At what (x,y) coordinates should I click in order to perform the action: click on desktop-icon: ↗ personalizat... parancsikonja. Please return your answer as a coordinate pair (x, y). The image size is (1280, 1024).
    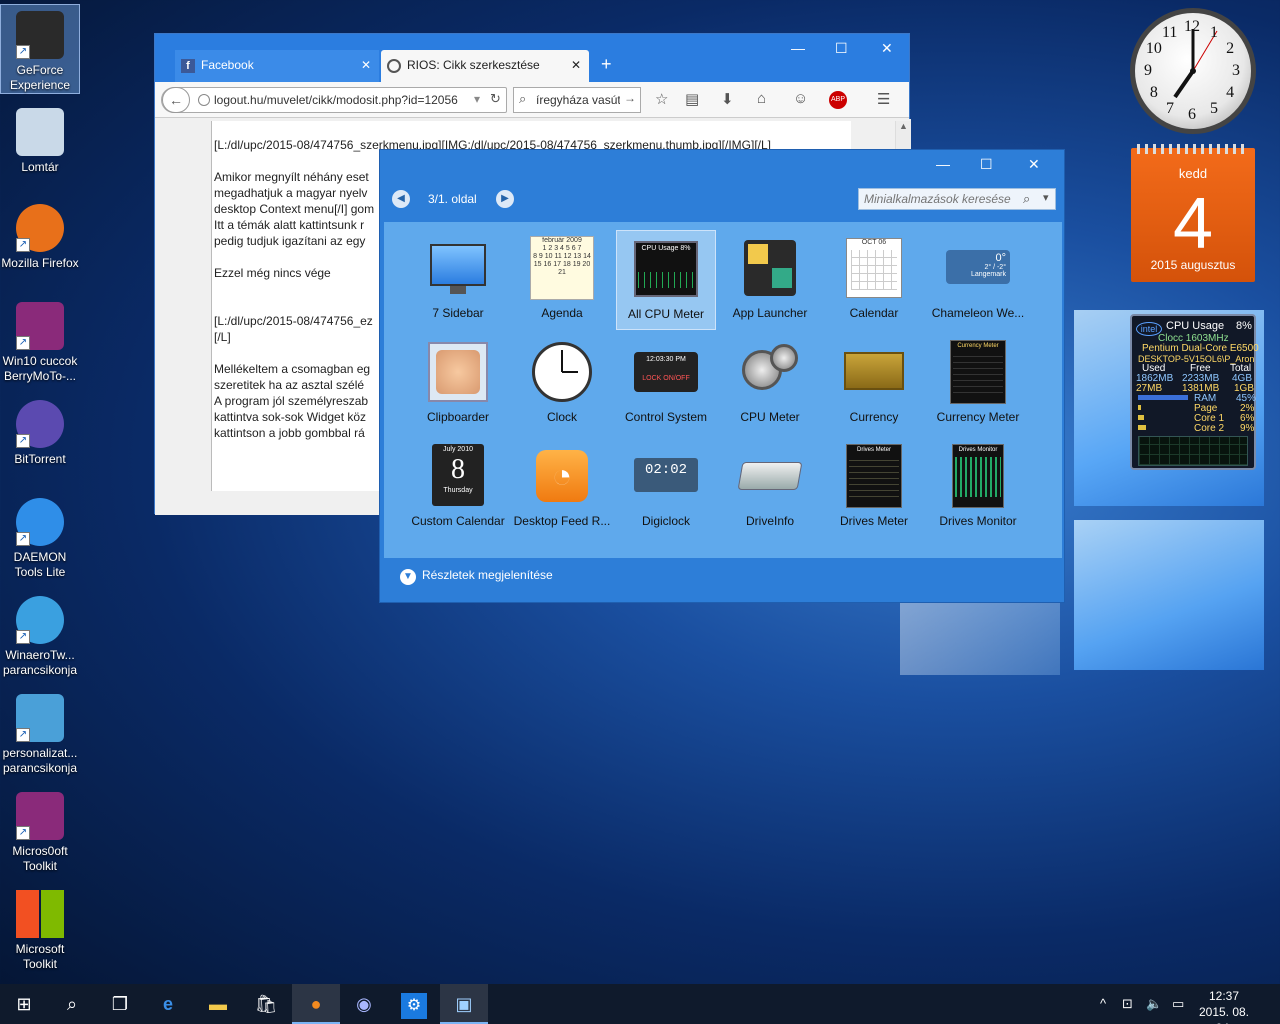
    Looking at the image, I should click on (40, 732).